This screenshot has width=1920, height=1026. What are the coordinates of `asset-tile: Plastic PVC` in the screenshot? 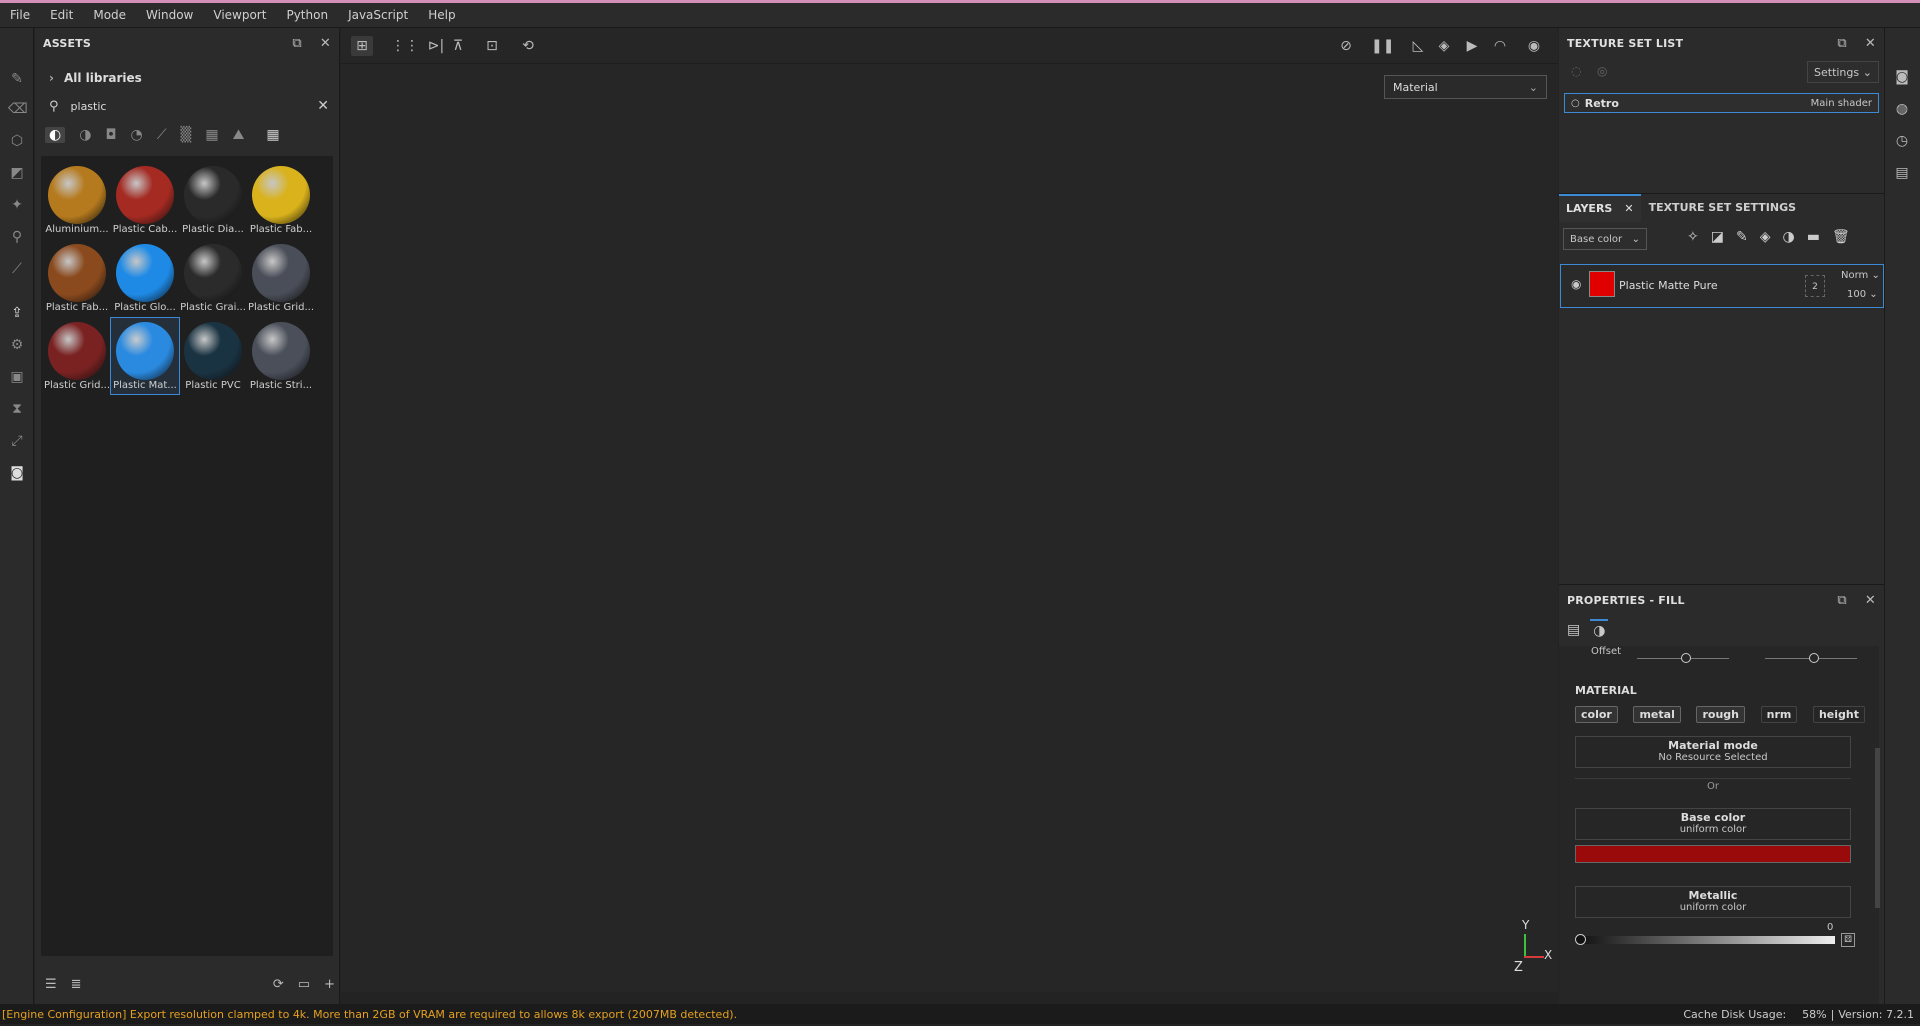 It's located at (213, 356).